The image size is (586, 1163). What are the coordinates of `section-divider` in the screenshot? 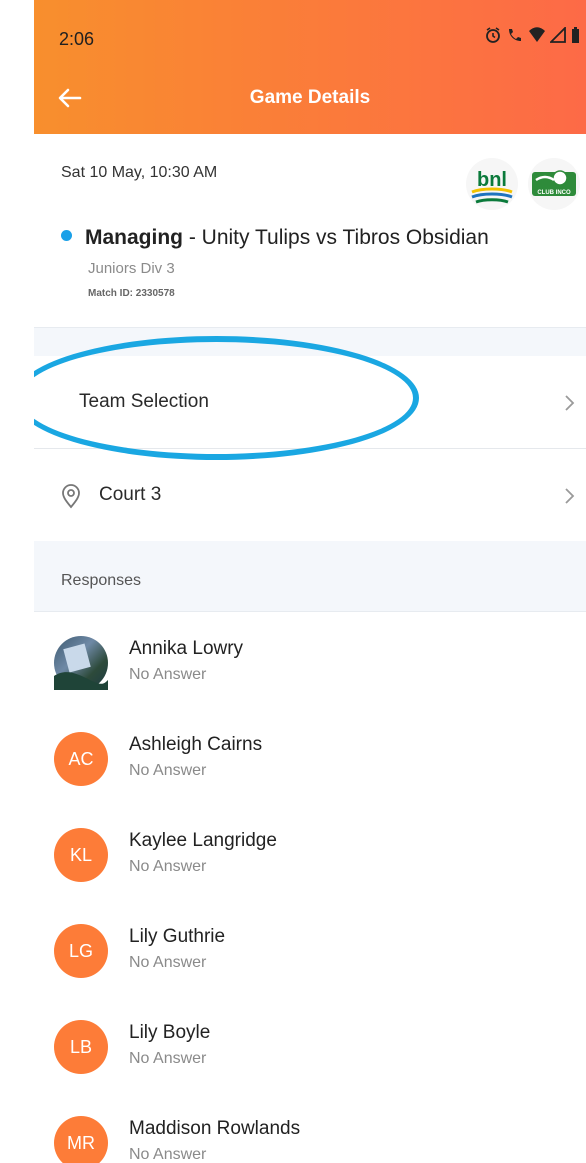 It's located at (310, 342).